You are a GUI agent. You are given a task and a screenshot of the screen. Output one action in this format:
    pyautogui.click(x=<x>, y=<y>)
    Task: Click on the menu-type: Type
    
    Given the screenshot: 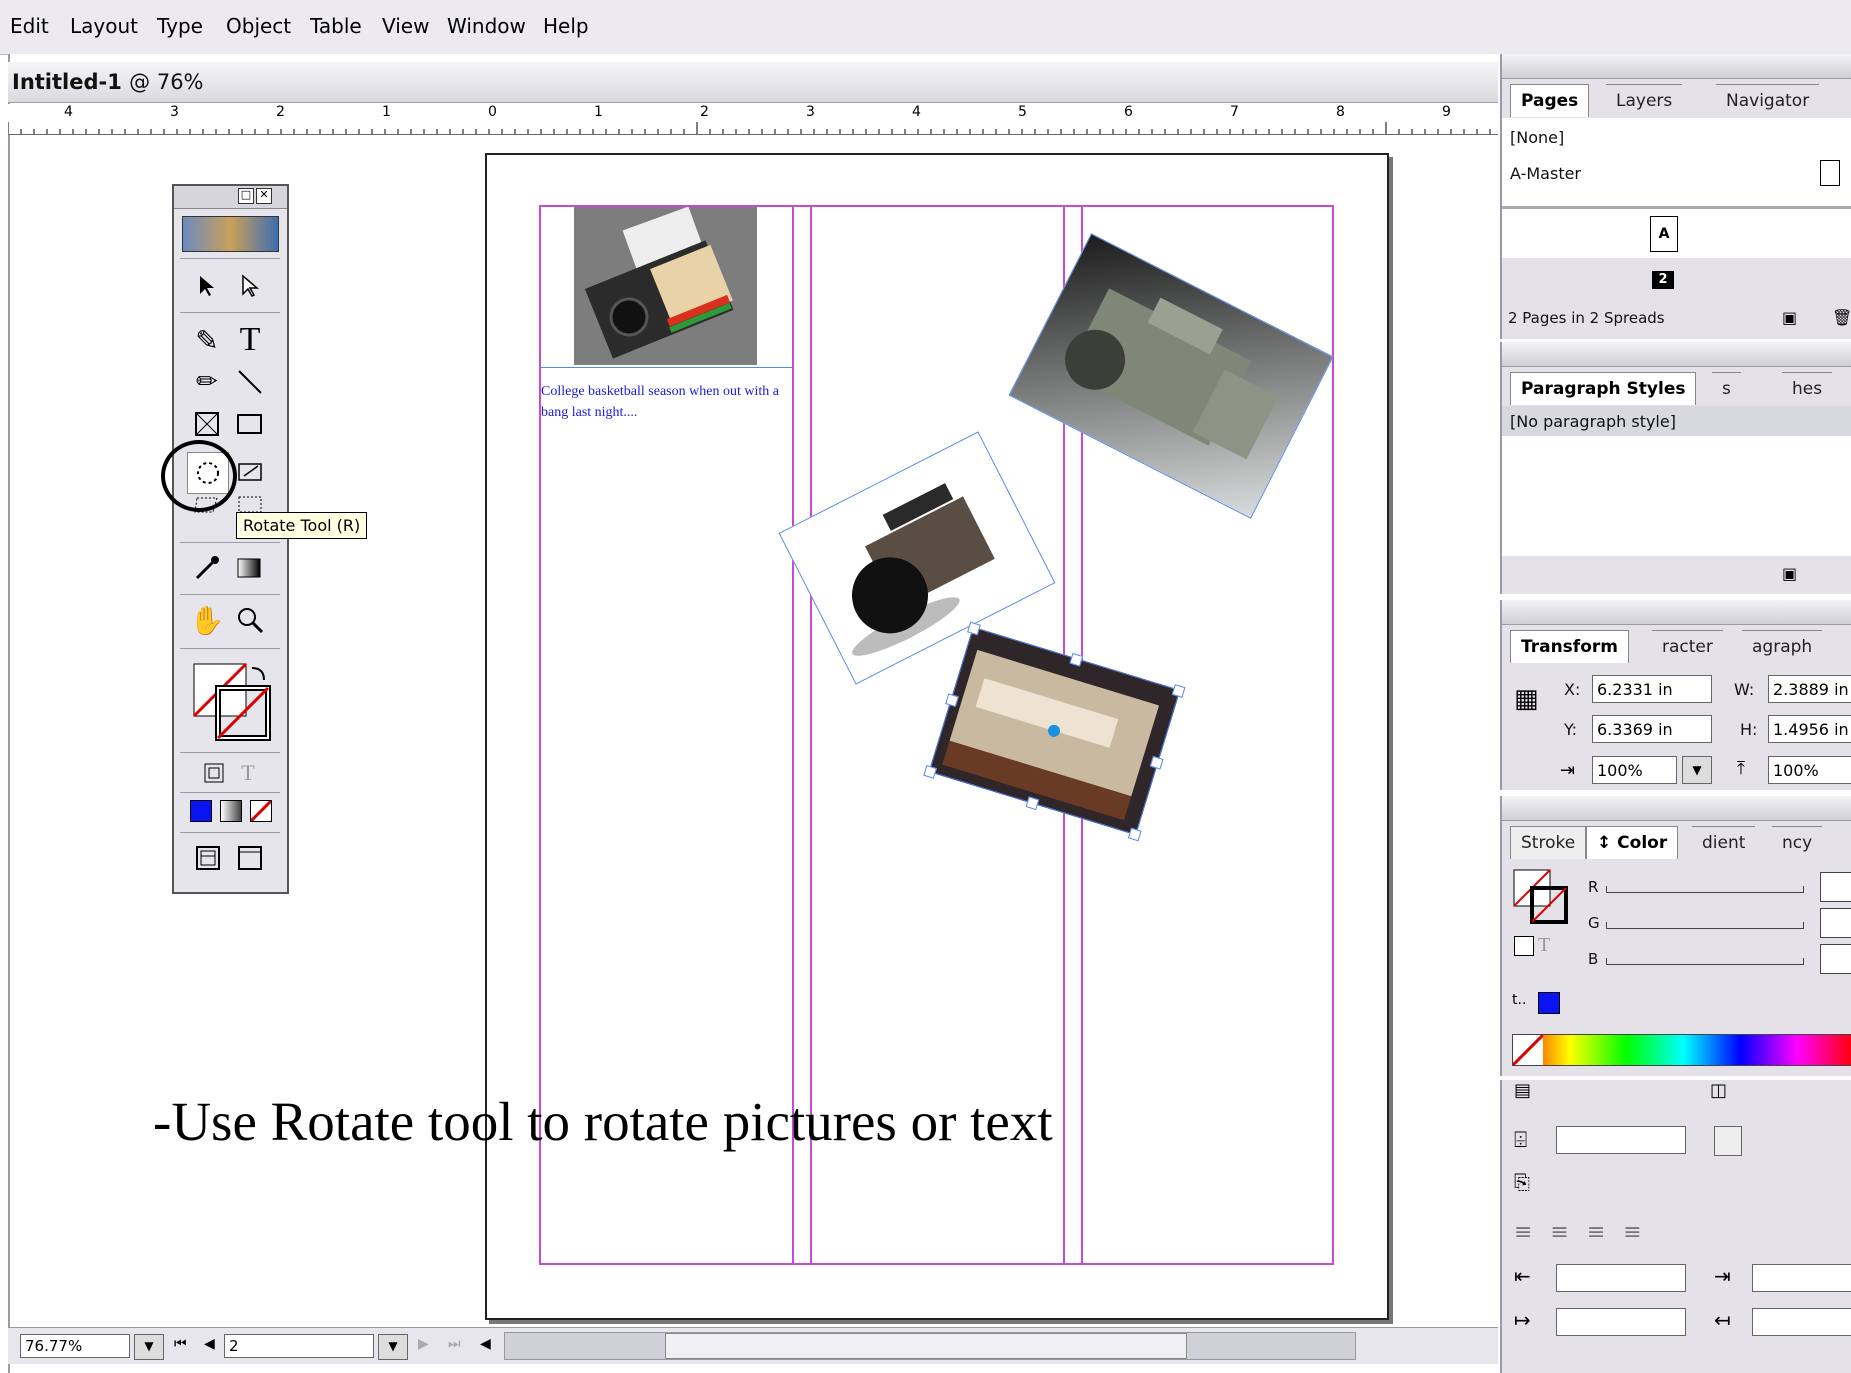 What is the action you would take?
    pyautogui.click(x=180, y=26)
    